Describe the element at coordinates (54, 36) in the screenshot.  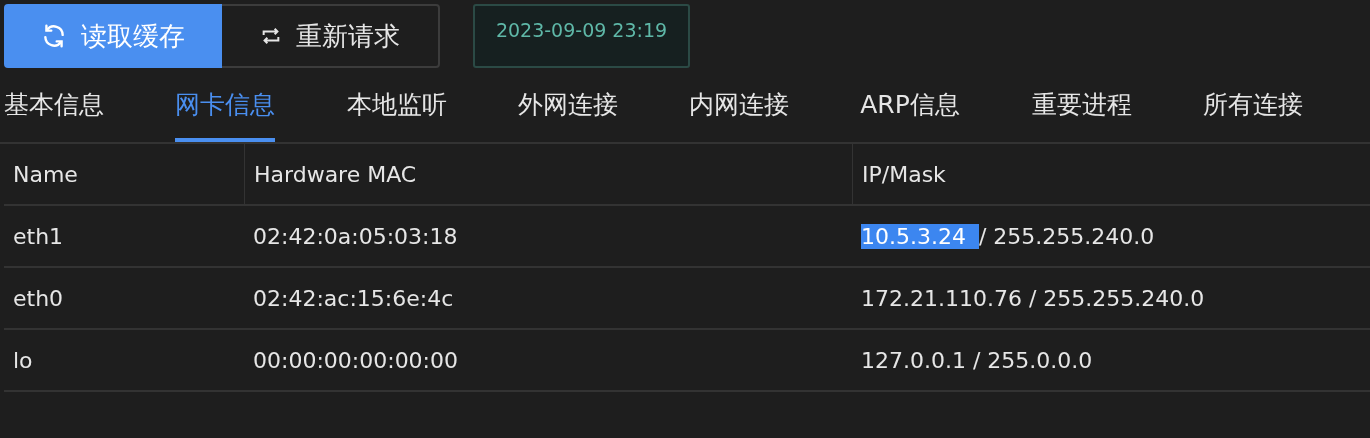
I see `refresh-icon` at that location.